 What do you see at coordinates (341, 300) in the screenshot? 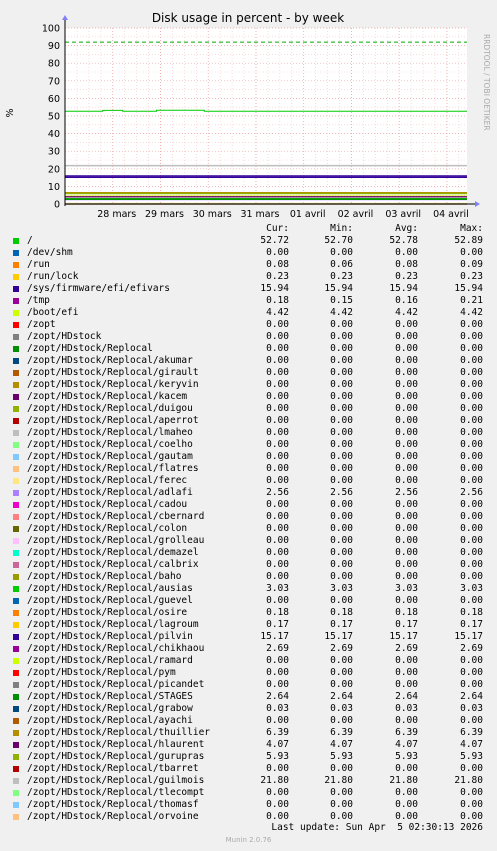
I see `legend-value-min: 0.15` at bounding box center [341, 300].